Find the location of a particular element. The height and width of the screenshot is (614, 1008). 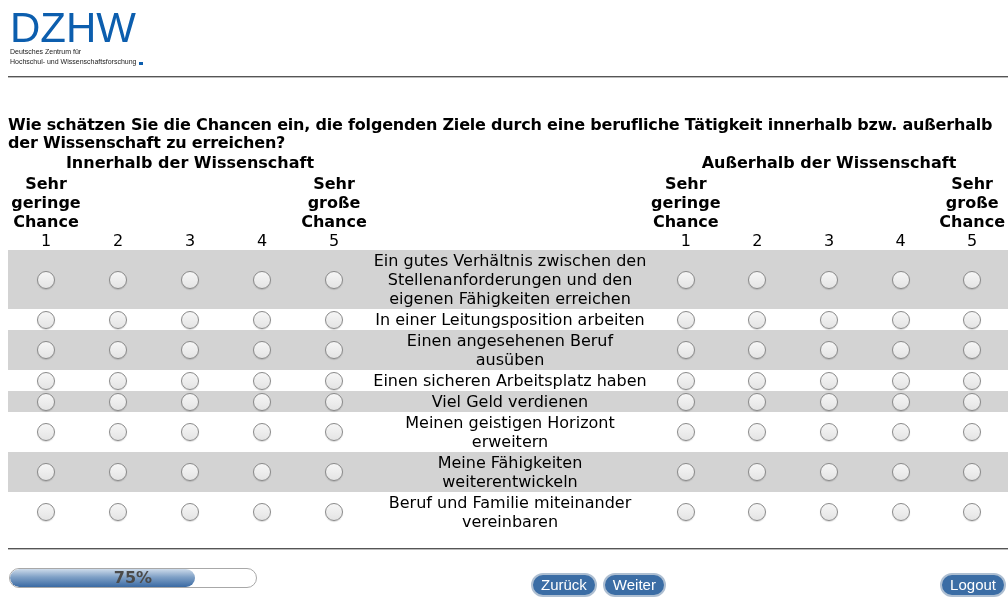

scale-label: Sehr große Chance is located at coordinates (972, 202).